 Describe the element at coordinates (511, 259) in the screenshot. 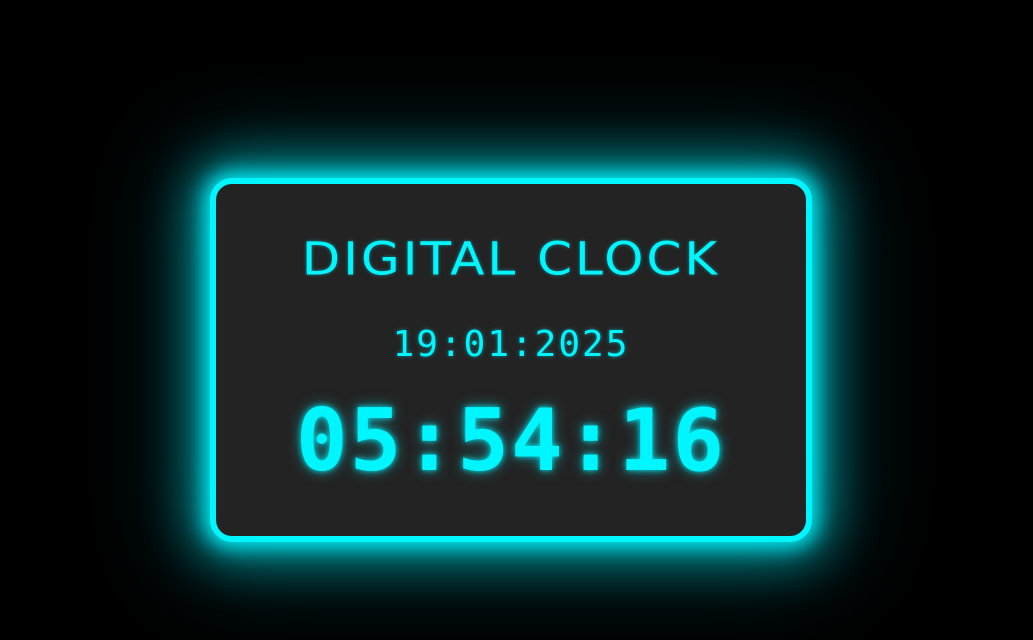

I see `clock-title: DIGITAL CLOCK` at that location.